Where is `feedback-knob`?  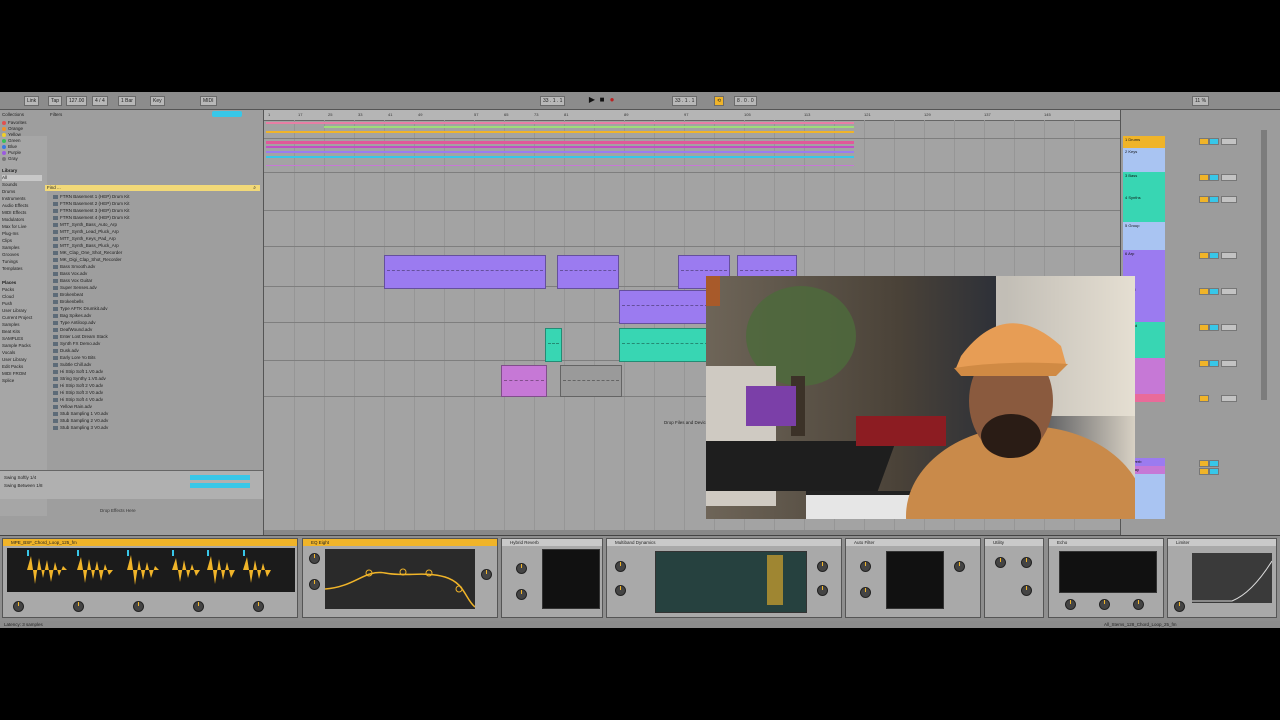 feedback-knob is located at coordinates (1070, 604).